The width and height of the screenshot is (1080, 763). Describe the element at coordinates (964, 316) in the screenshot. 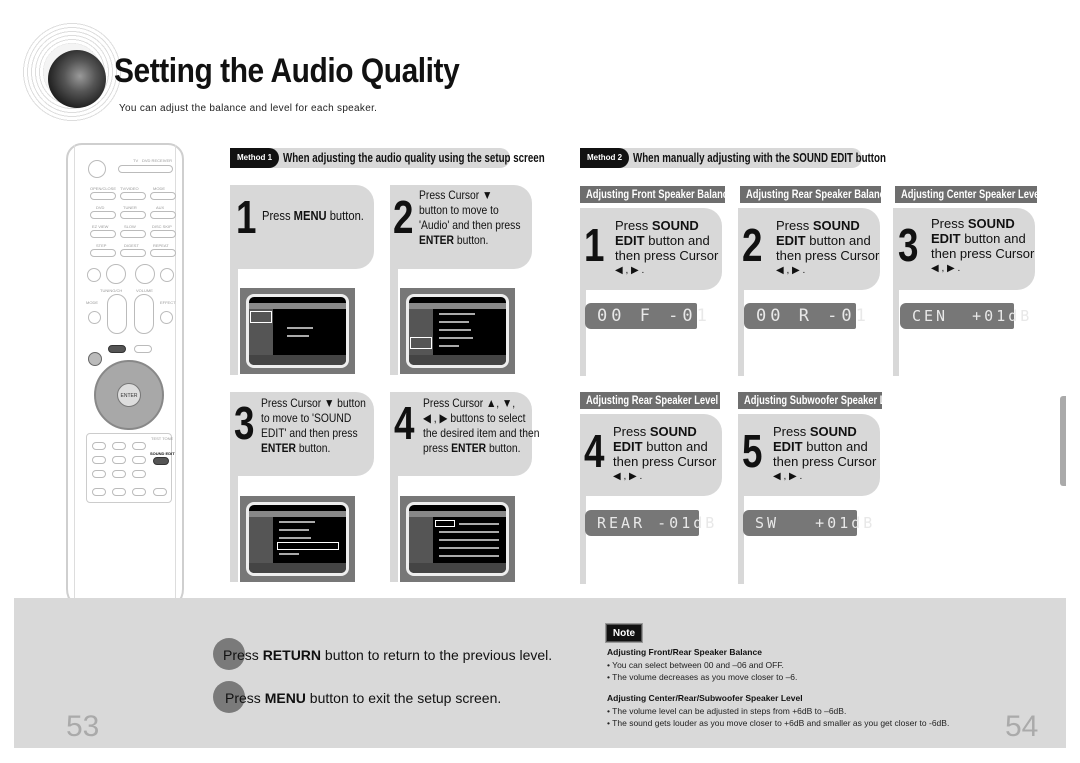

I see `lcd-display-center: CEN +01dB` at that location.